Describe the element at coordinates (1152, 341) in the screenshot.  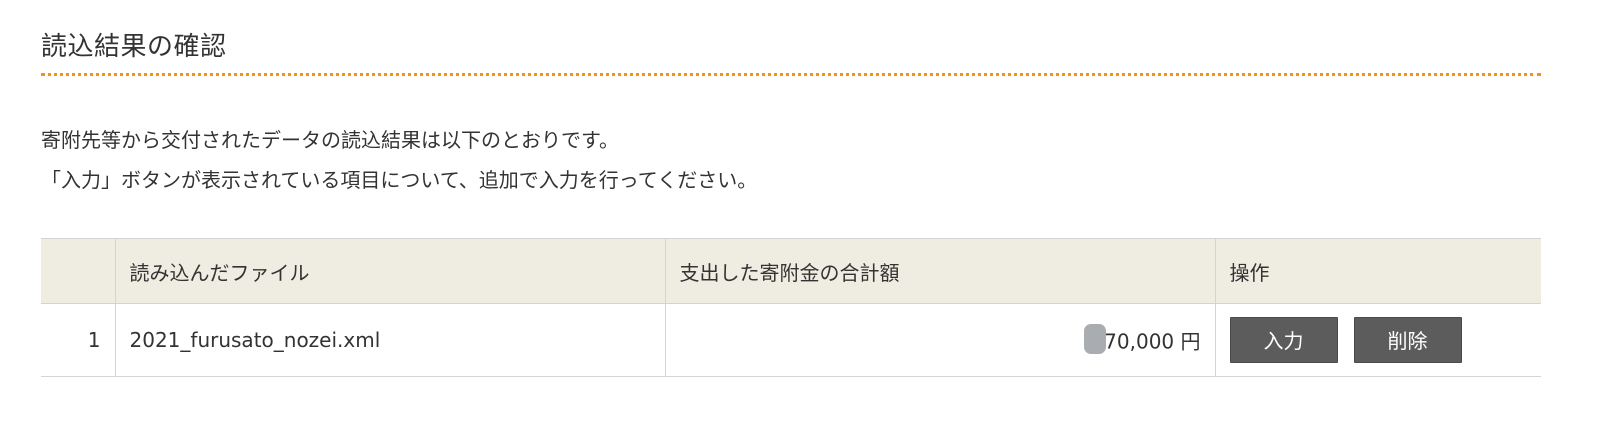
I see `donation-amount: 70,000 円` at that location.